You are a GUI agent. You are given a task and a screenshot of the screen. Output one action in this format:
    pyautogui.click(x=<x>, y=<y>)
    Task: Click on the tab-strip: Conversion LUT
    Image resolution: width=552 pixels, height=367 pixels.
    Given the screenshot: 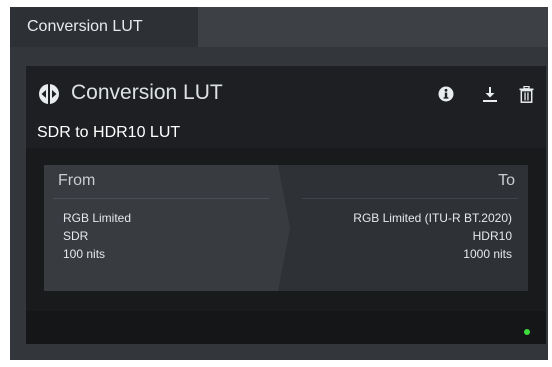 What is the action you would take?
    pyautogui.click(x=279, y=27)
    